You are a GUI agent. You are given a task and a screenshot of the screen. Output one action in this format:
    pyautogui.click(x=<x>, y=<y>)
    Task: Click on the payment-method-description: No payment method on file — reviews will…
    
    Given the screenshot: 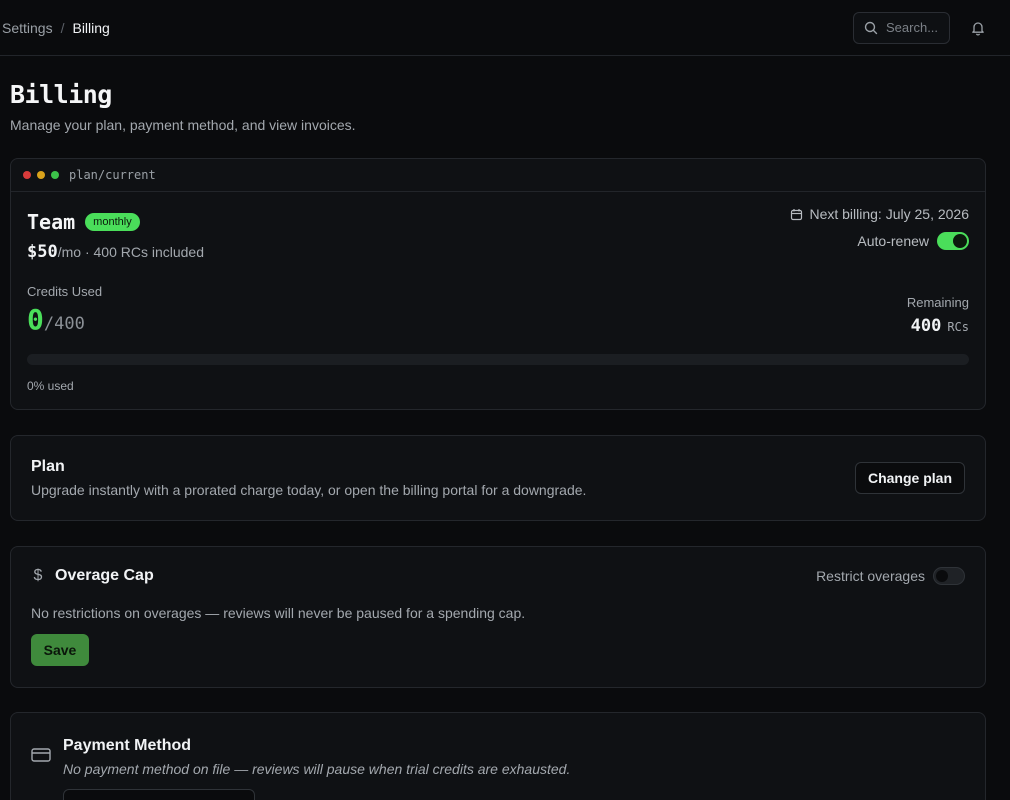 What is the action you would take?
    pyautogui.click(x=317, y=769)
    